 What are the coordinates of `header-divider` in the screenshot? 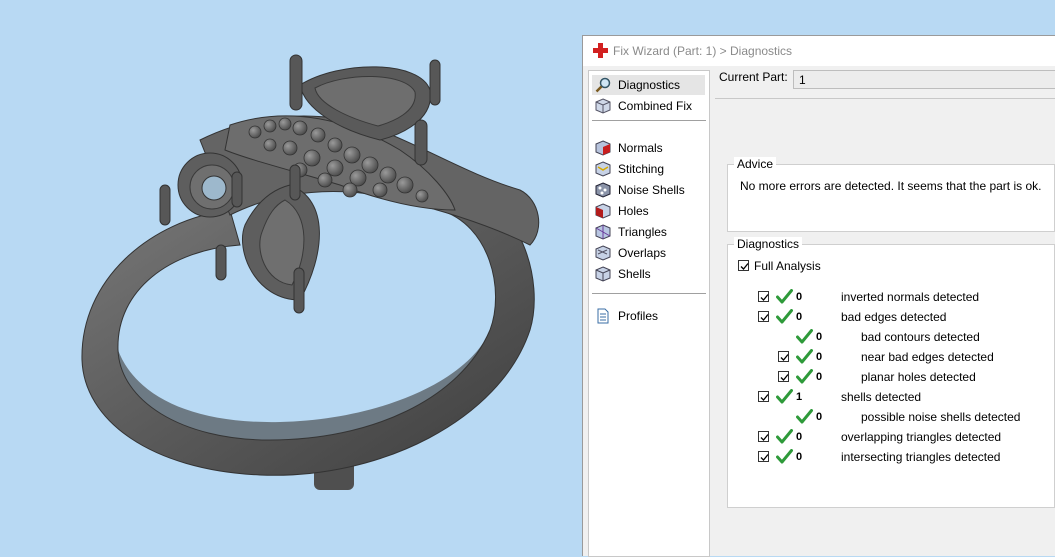 It's located at (885, 98).